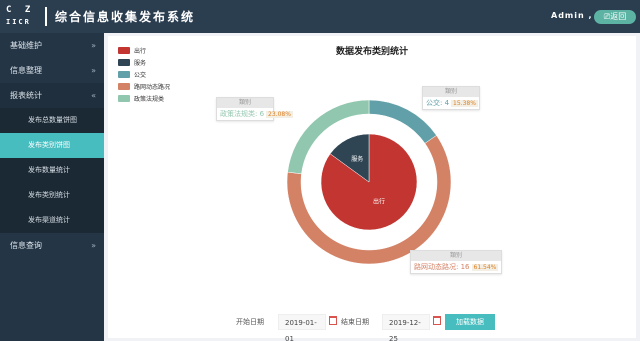 Image resolution: width=640 pixels, height=341 pixels. What do you see at coordinates (52, 195) in the screenshot?
I see `sidebar-subitem-category-stats: 发布类别统计` at bounding box center [52, 195].